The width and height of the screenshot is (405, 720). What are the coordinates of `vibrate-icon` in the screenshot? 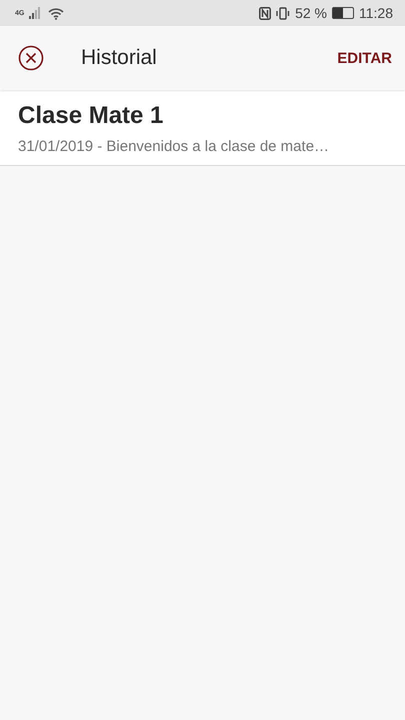 It's located at (283, 13).